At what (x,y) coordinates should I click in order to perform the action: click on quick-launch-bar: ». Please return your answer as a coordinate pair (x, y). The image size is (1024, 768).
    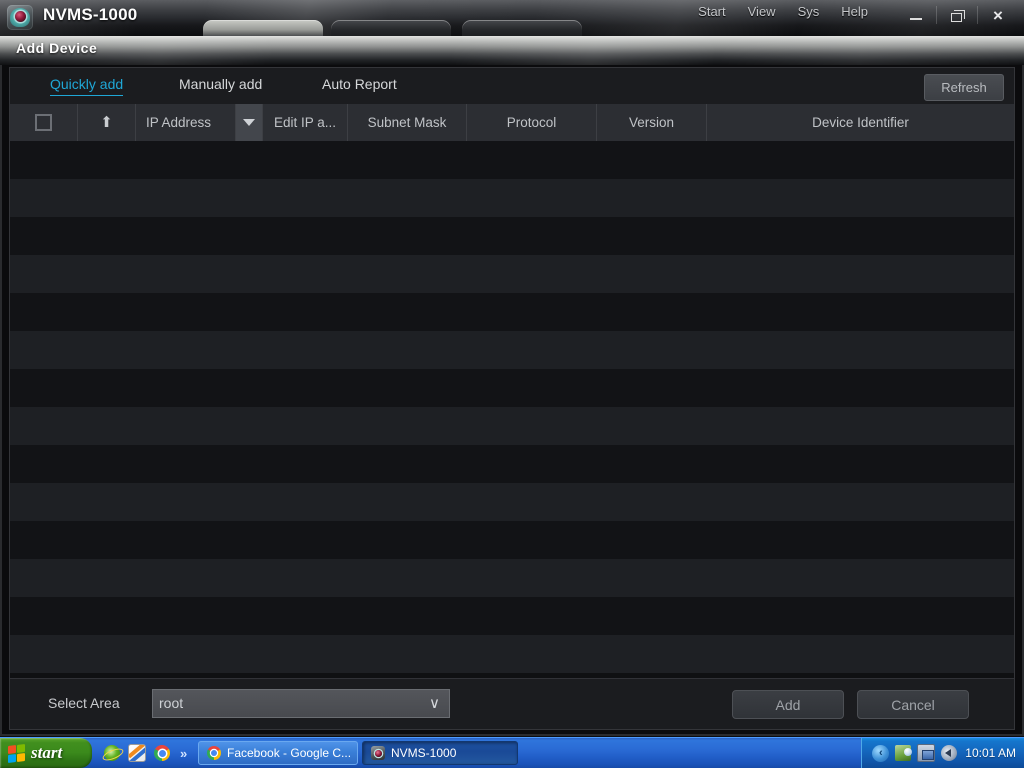
    Looking at the image, I should click on (145, 753).